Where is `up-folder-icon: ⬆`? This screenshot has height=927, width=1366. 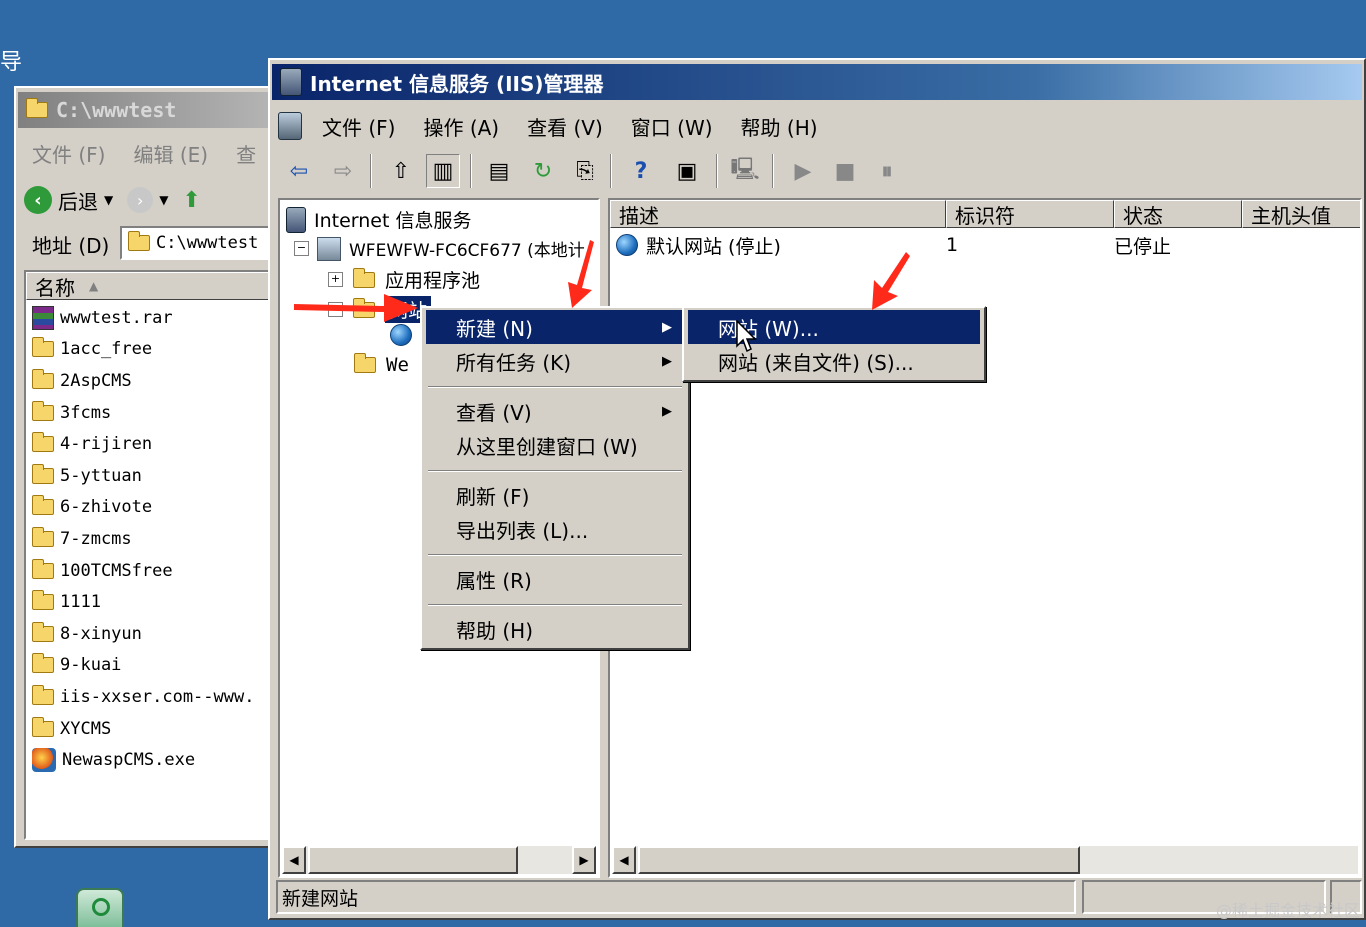 up-folder-icon: ⬆ is located at coordinates (191, 200).